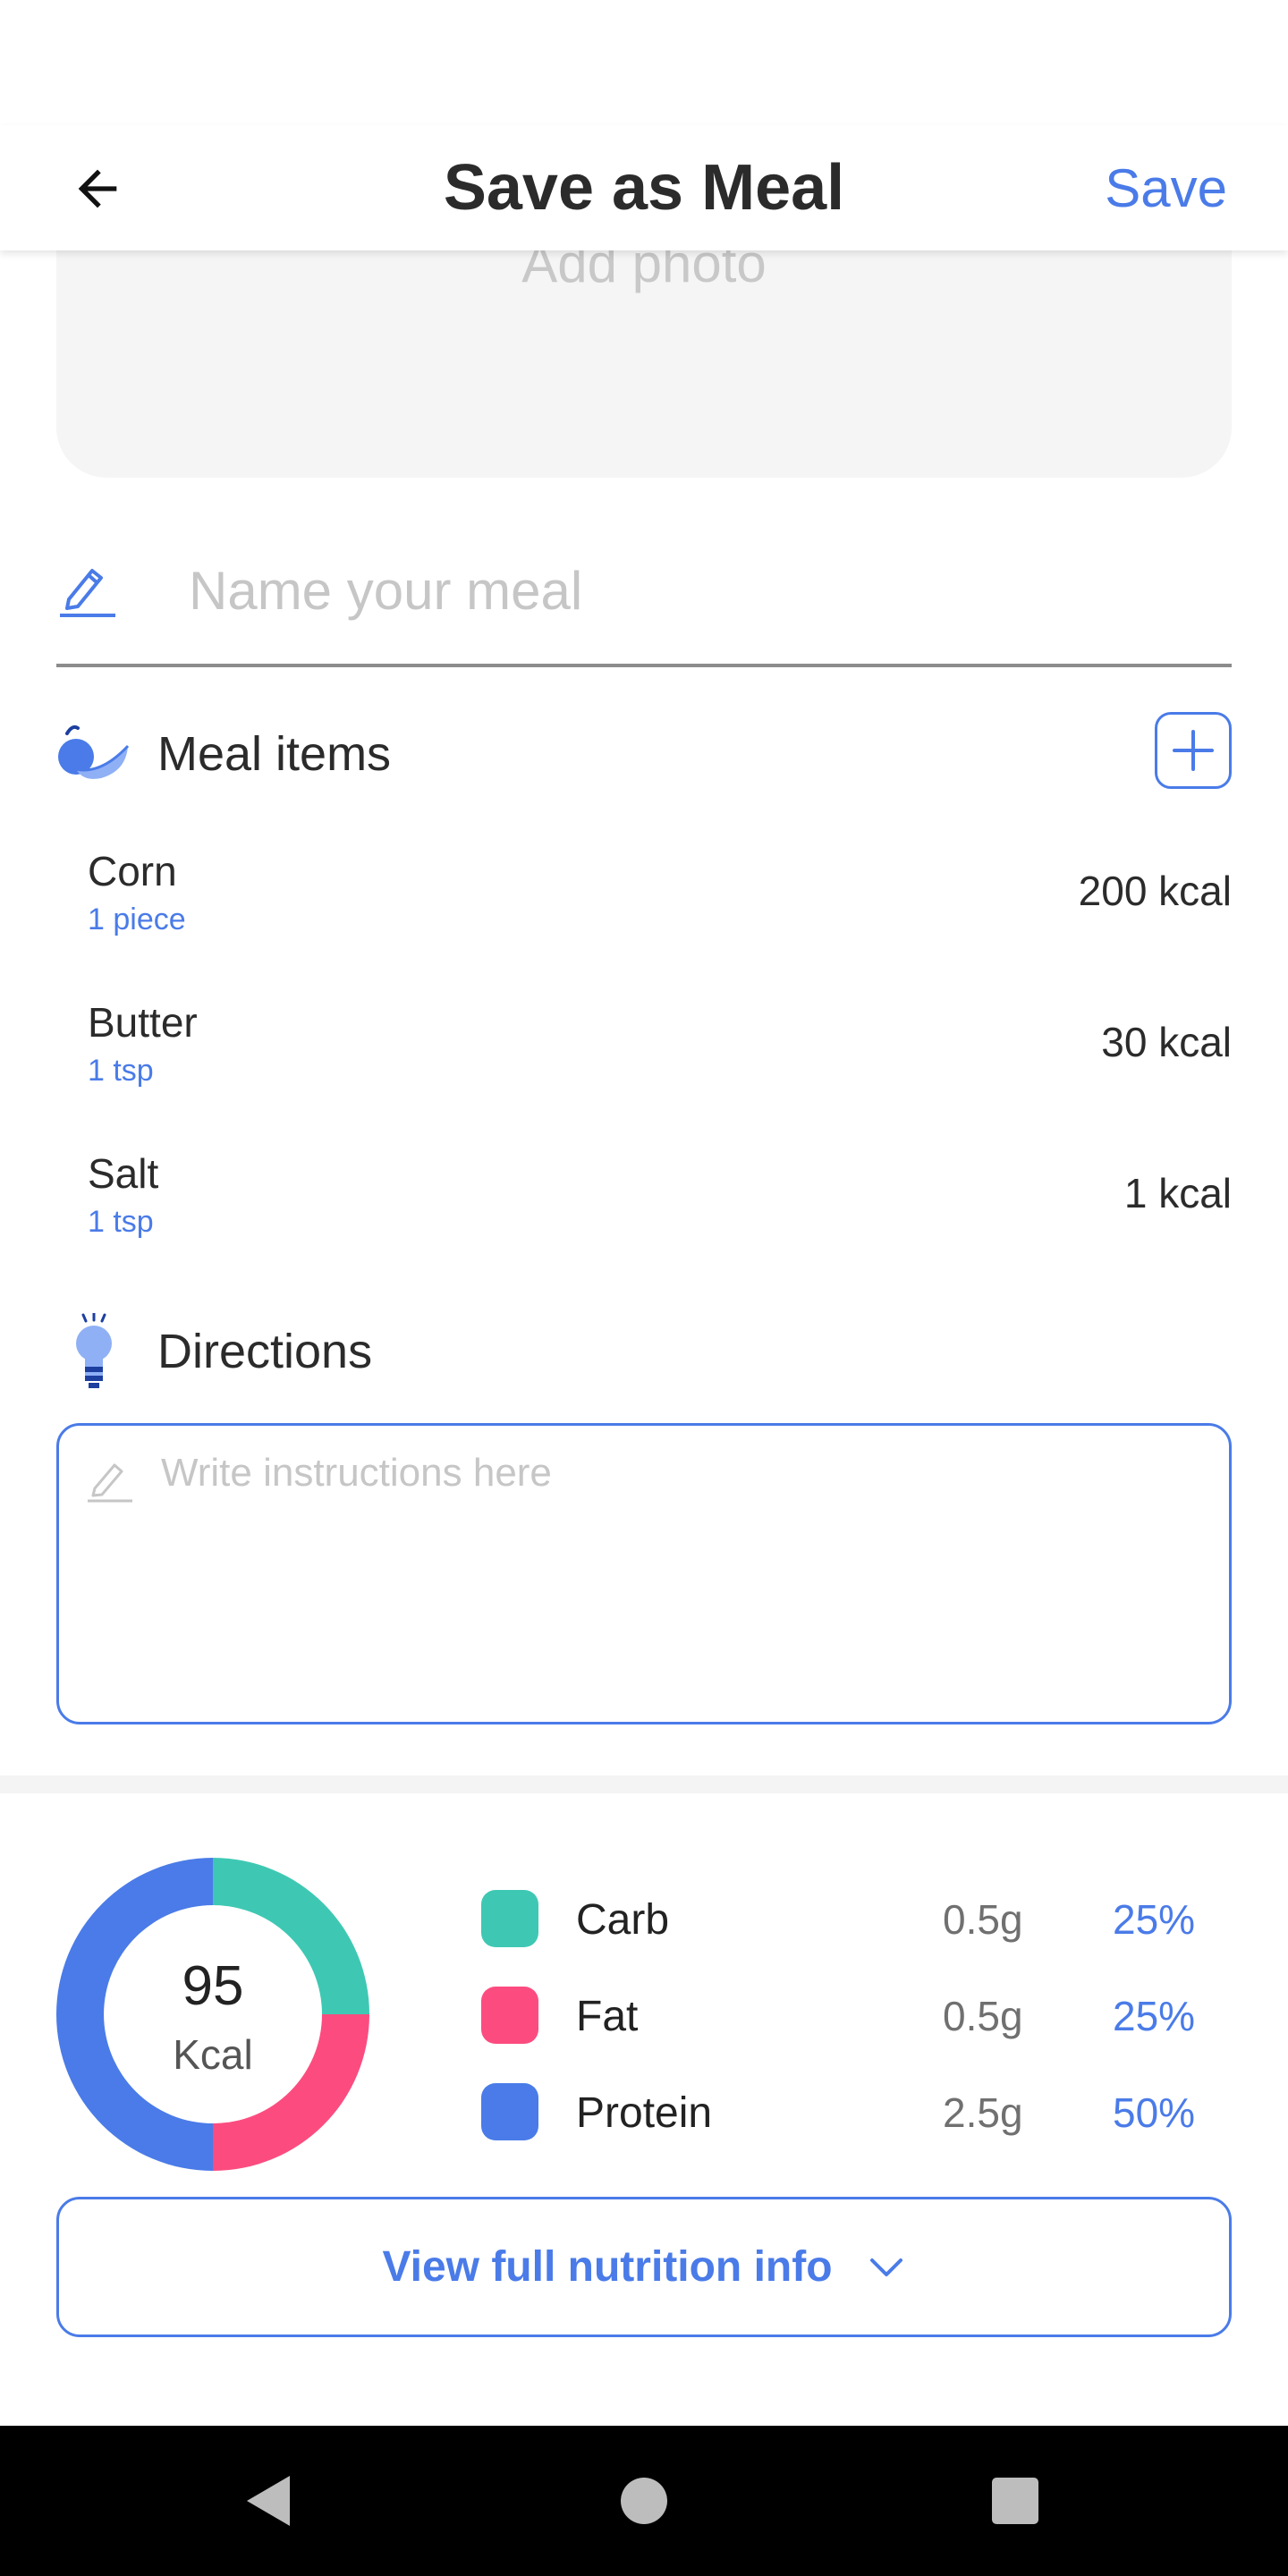 This screenshot has height=2576, width=1288. I want to click on directions-header: Directions, so click(644, 1353).